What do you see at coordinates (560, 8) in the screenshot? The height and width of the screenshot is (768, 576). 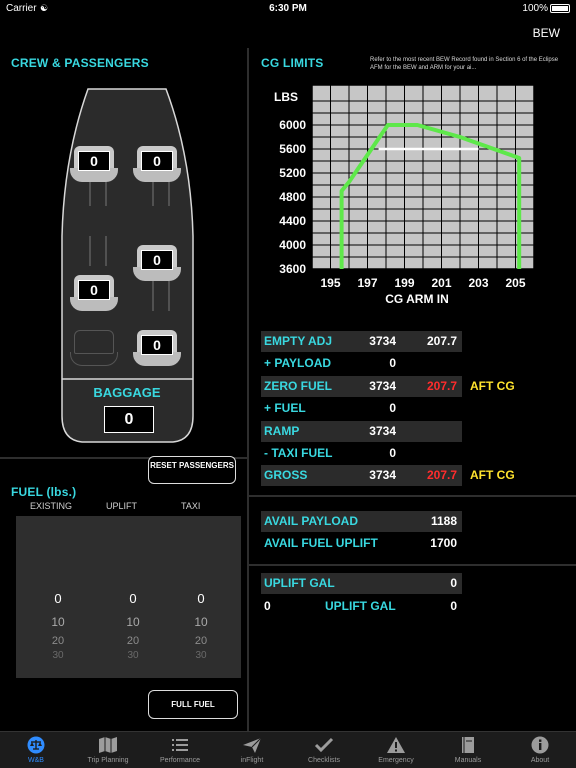 I see `battery-icon` at bounding box center [560, 8].